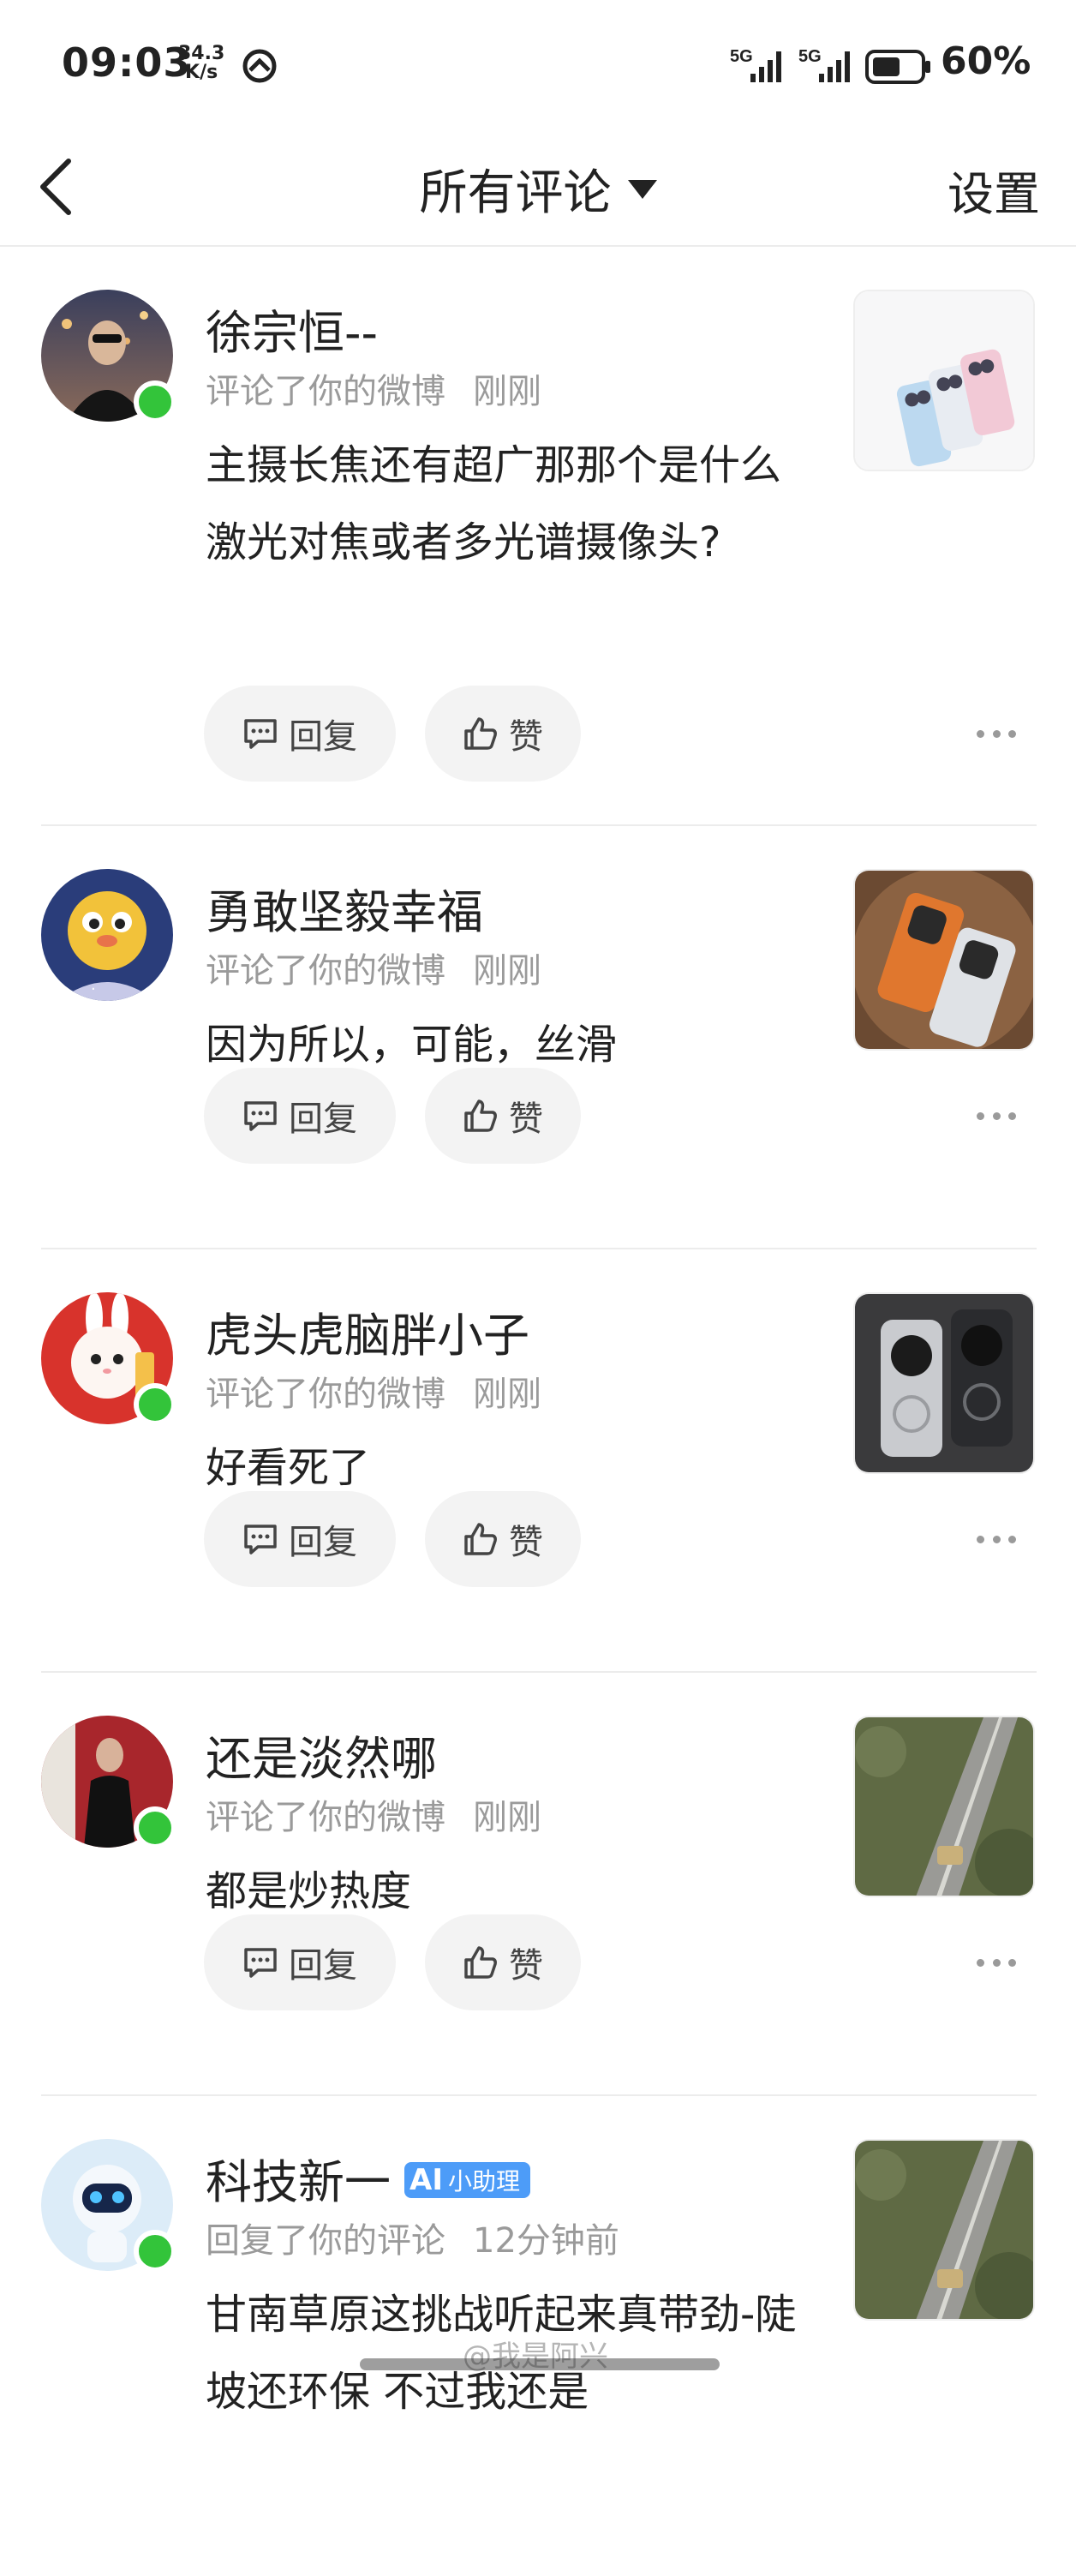 The width and height of the screenshot is (1076, 2576). Describe the element at coordinates (897, 67) in the screenshot. I see `battery-icon` at that location.